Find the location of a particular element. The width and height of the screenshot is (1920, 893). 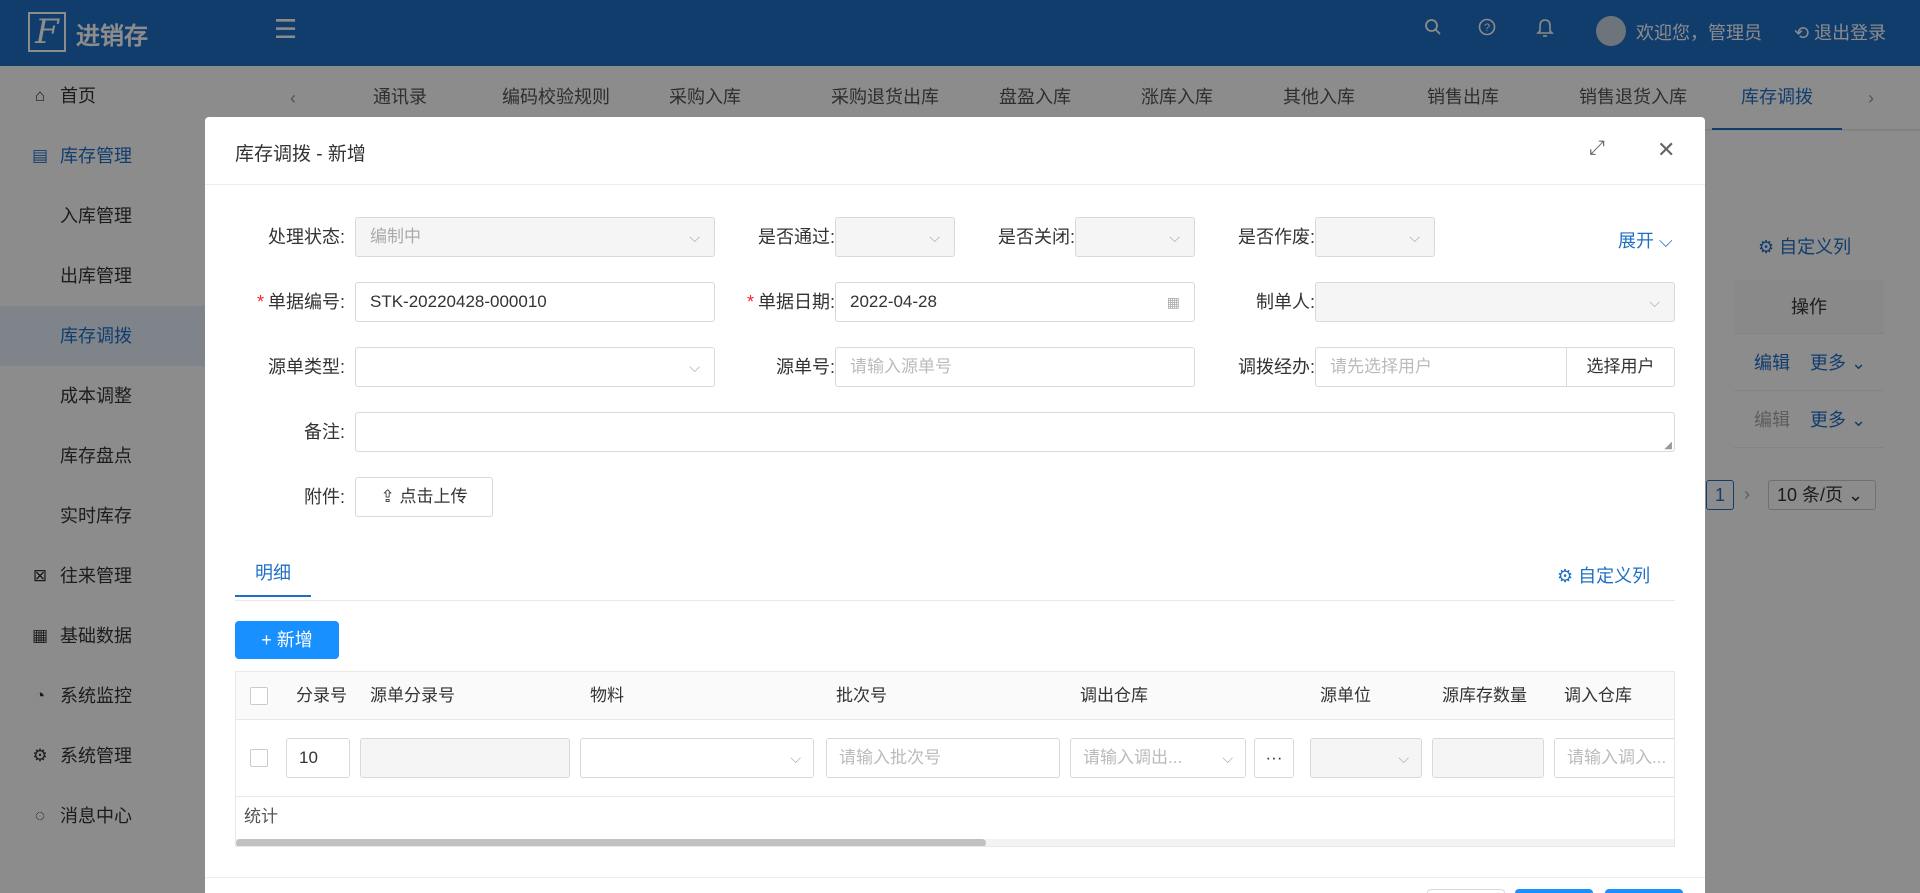

doc-date-value: 2022-04-28 is located at coordinates (893, 301).